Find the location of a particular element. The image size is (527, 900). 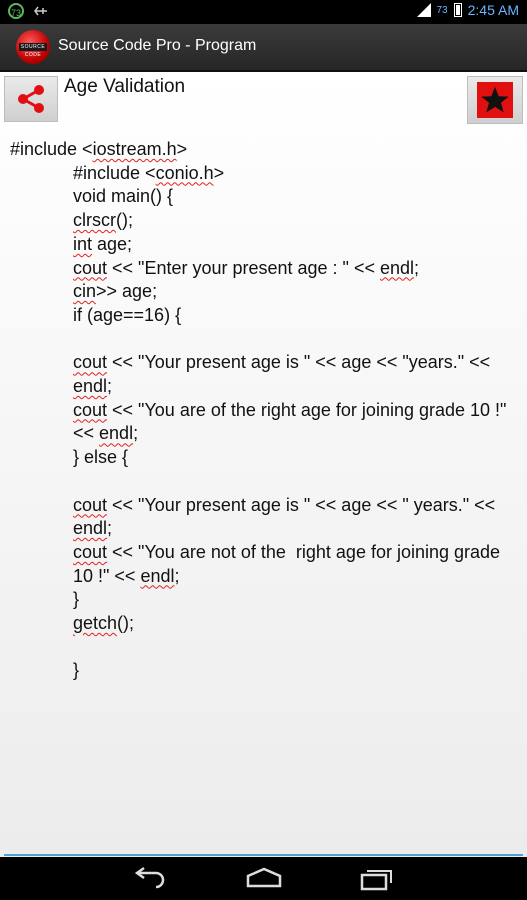

code-line: clrscr(); is located at coordinates (103, 220).